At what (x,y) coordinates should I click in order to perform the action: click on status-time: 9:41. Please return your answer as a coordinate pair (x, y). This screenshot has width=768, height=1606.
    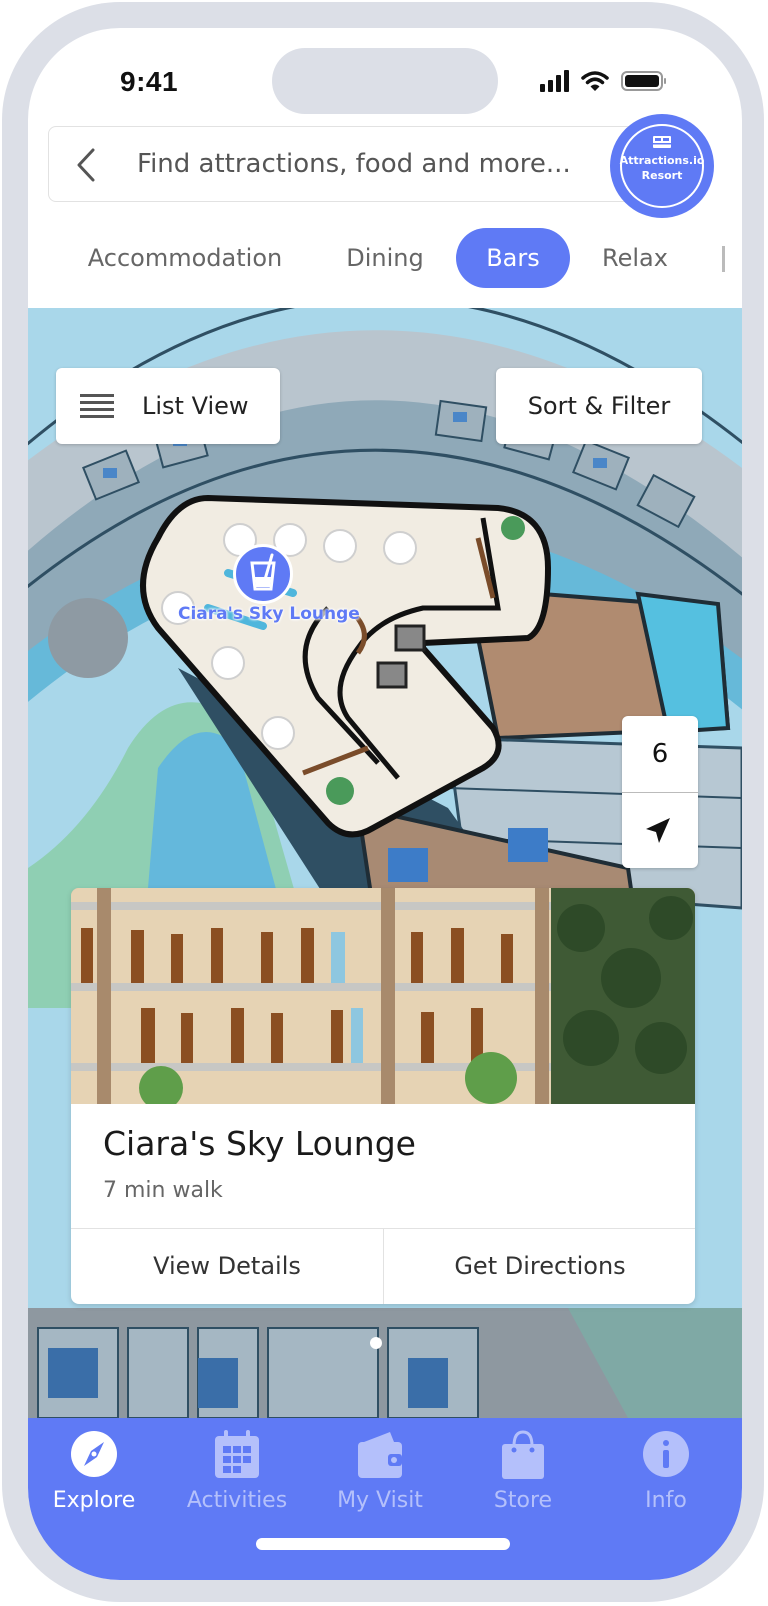
    Looking at the image, I should click on (149, 81).